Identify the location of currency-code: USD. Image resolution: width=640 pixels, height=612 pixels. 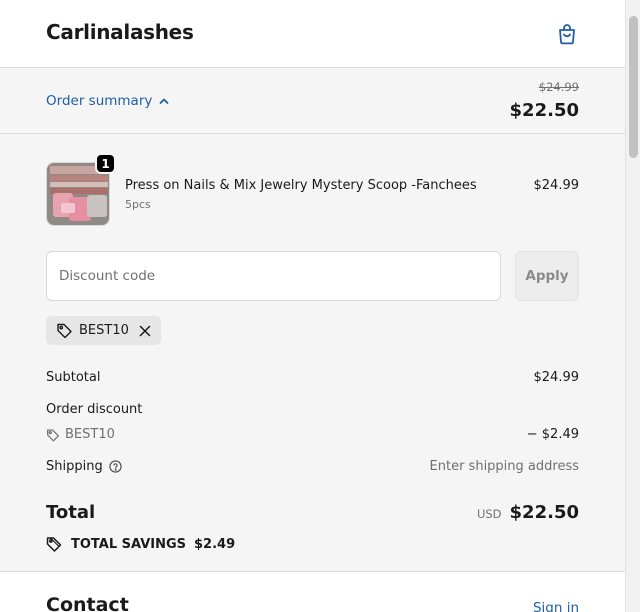
(489, 514).